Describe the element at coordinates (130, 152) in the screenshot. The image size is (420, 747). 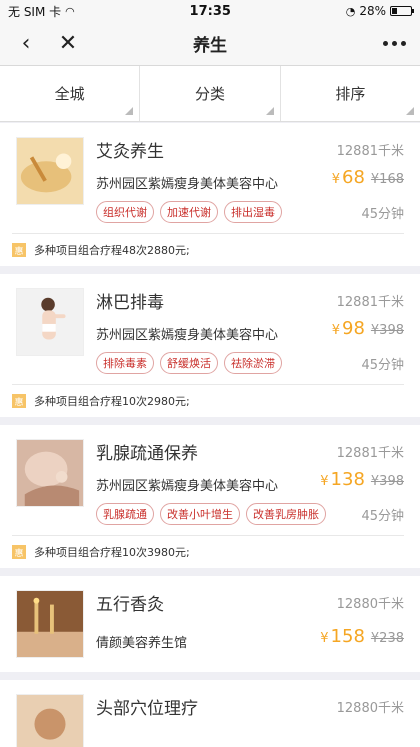
I see `service-title: 艾灸养生` at that location.